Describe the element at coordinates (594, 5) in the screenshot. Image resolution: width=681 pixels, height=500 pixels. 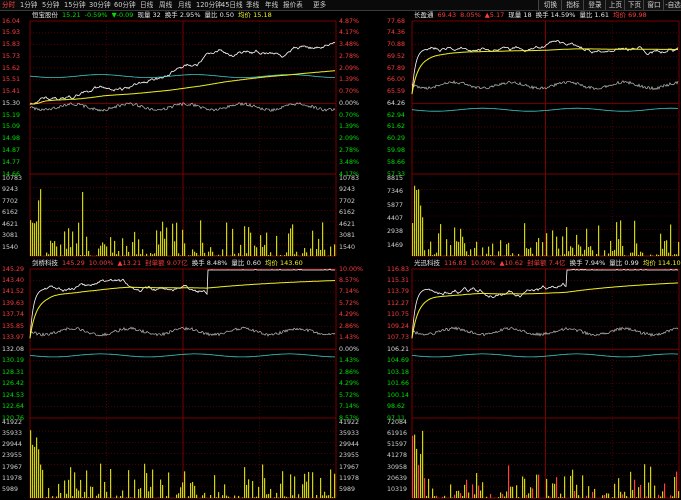
I see `toolbar-button-2: 登录` at that location.